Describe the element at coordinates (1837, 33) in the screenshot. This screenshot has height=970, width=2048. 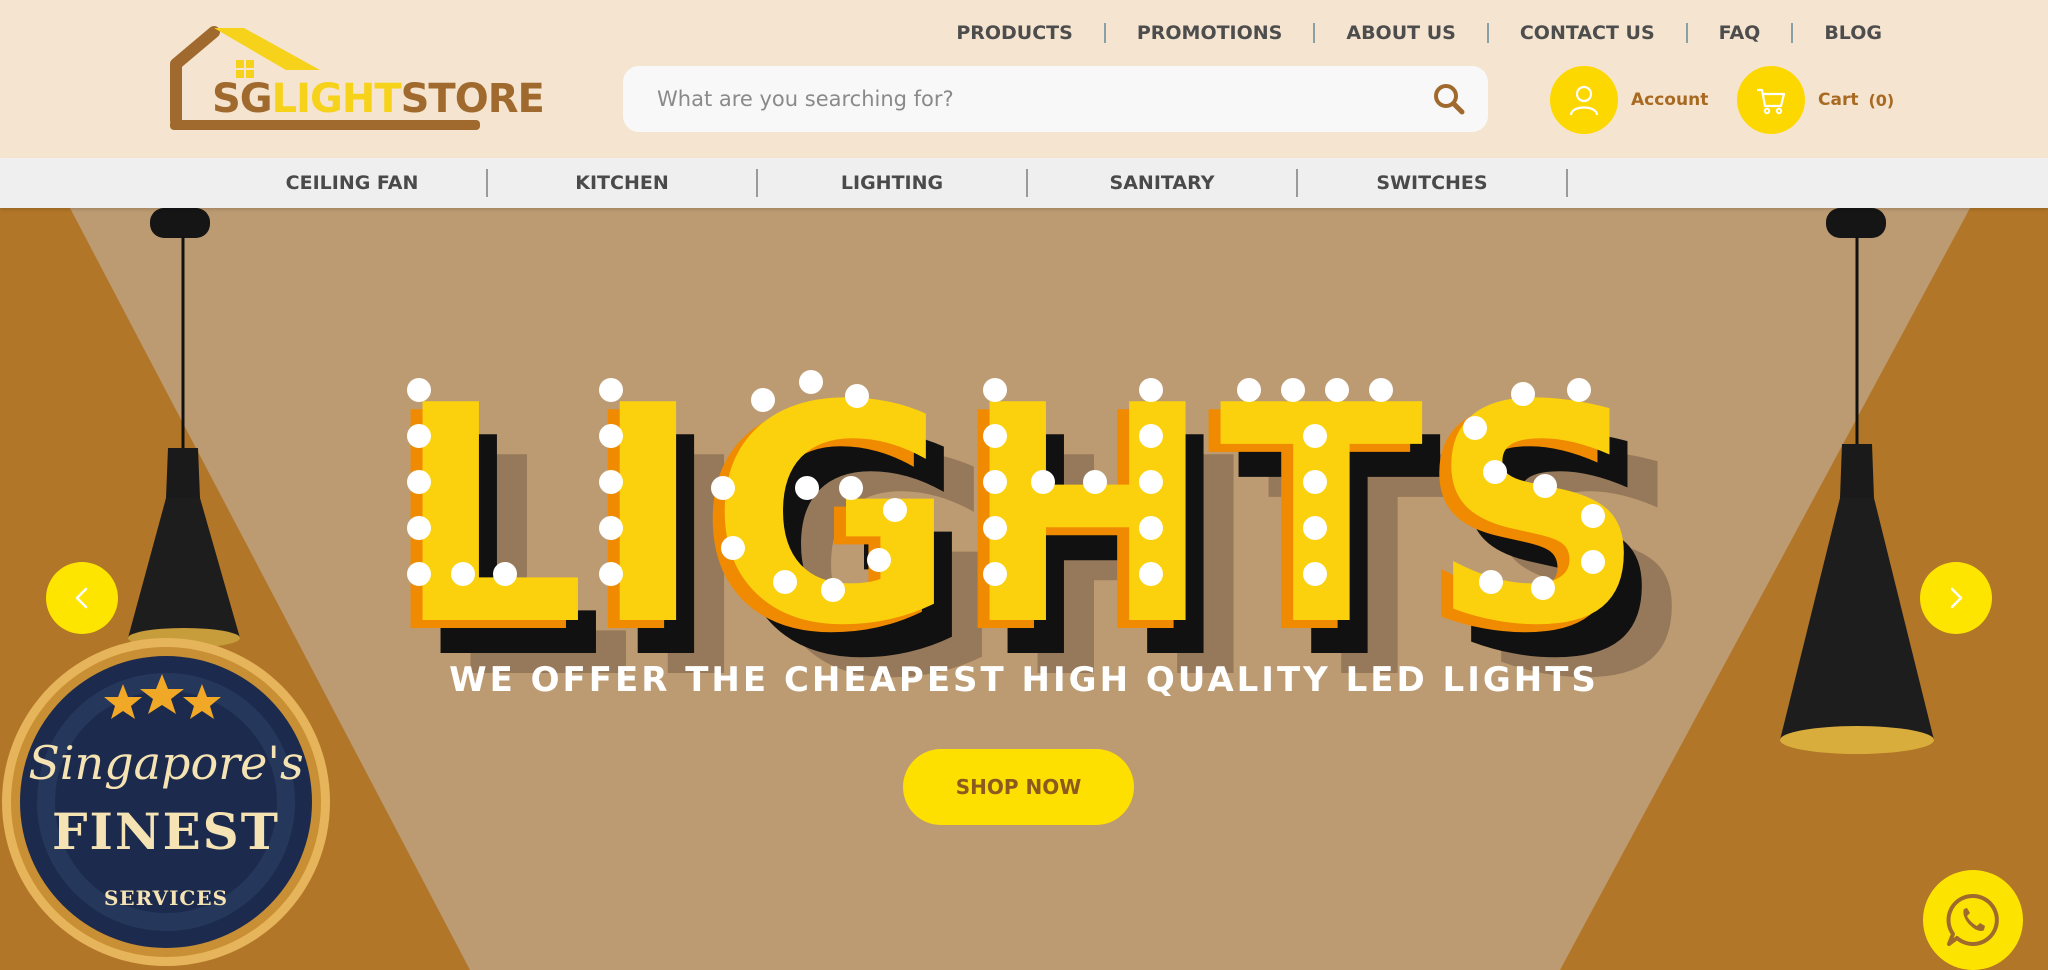
I see `nav-blog: BLOG` at that location.